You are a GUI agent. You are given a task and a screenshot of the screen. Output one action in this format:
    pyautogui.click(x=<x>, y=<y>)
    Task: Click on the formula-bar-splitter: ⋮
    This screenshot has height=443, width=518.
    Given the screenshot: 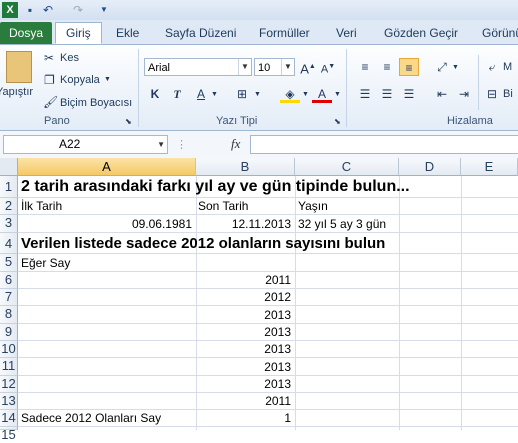 What is the action you would take?
    pyautogui.click(x=181, y=144)
    